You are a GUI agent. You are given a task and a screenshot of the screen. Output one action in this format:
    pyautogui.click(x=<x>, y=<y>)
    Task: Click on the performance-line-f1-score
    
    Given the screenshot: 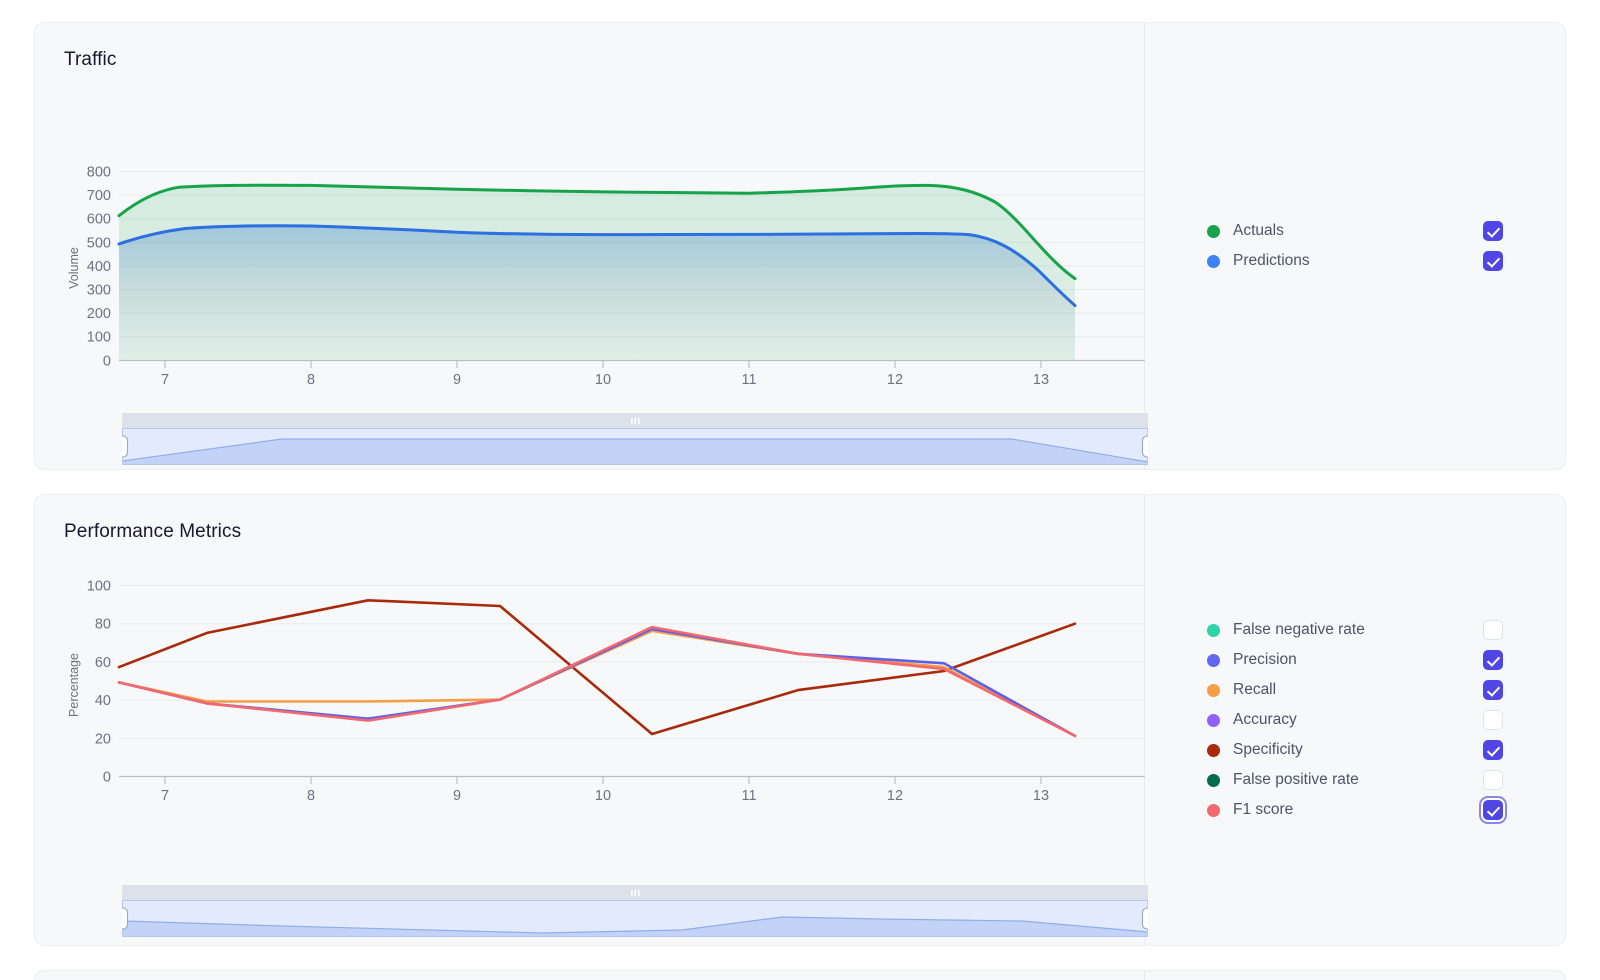 What is the action you would take?
    pyautogui.click(x=597, y=681)
    